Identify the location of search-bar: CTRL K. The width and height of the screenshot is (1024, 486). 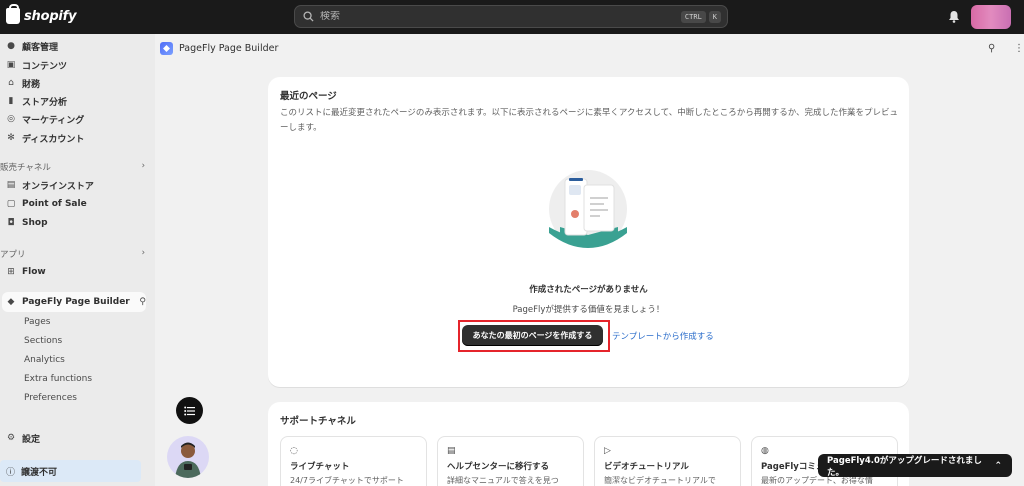
(511, 16).